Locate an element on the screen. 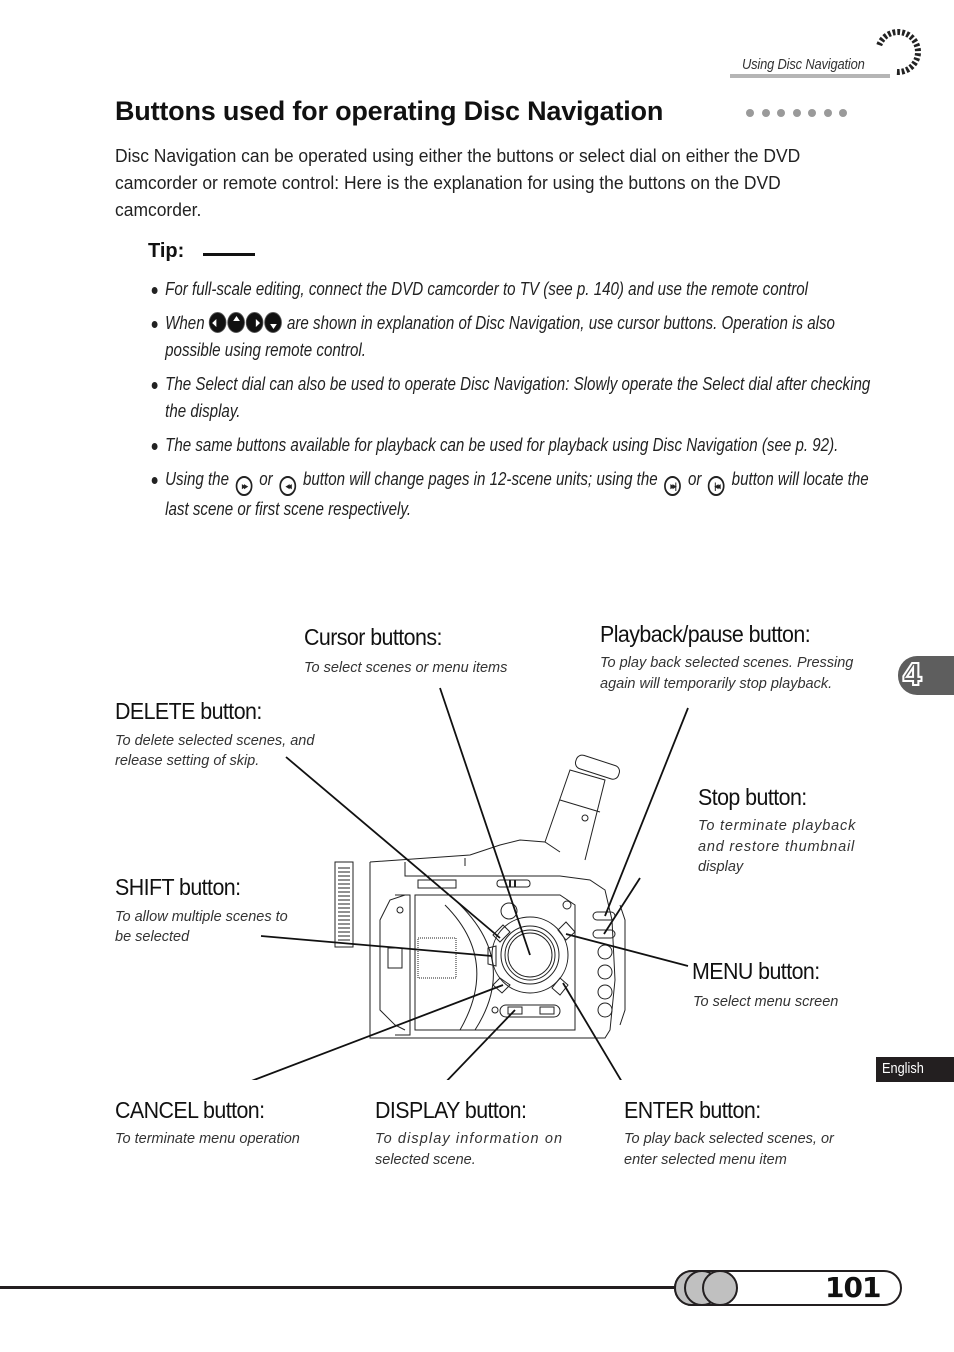 The height and width of the screenshot is (1352, 954). delete-button-desc-2: release setting of skip. is located at coordinates (187, 761).